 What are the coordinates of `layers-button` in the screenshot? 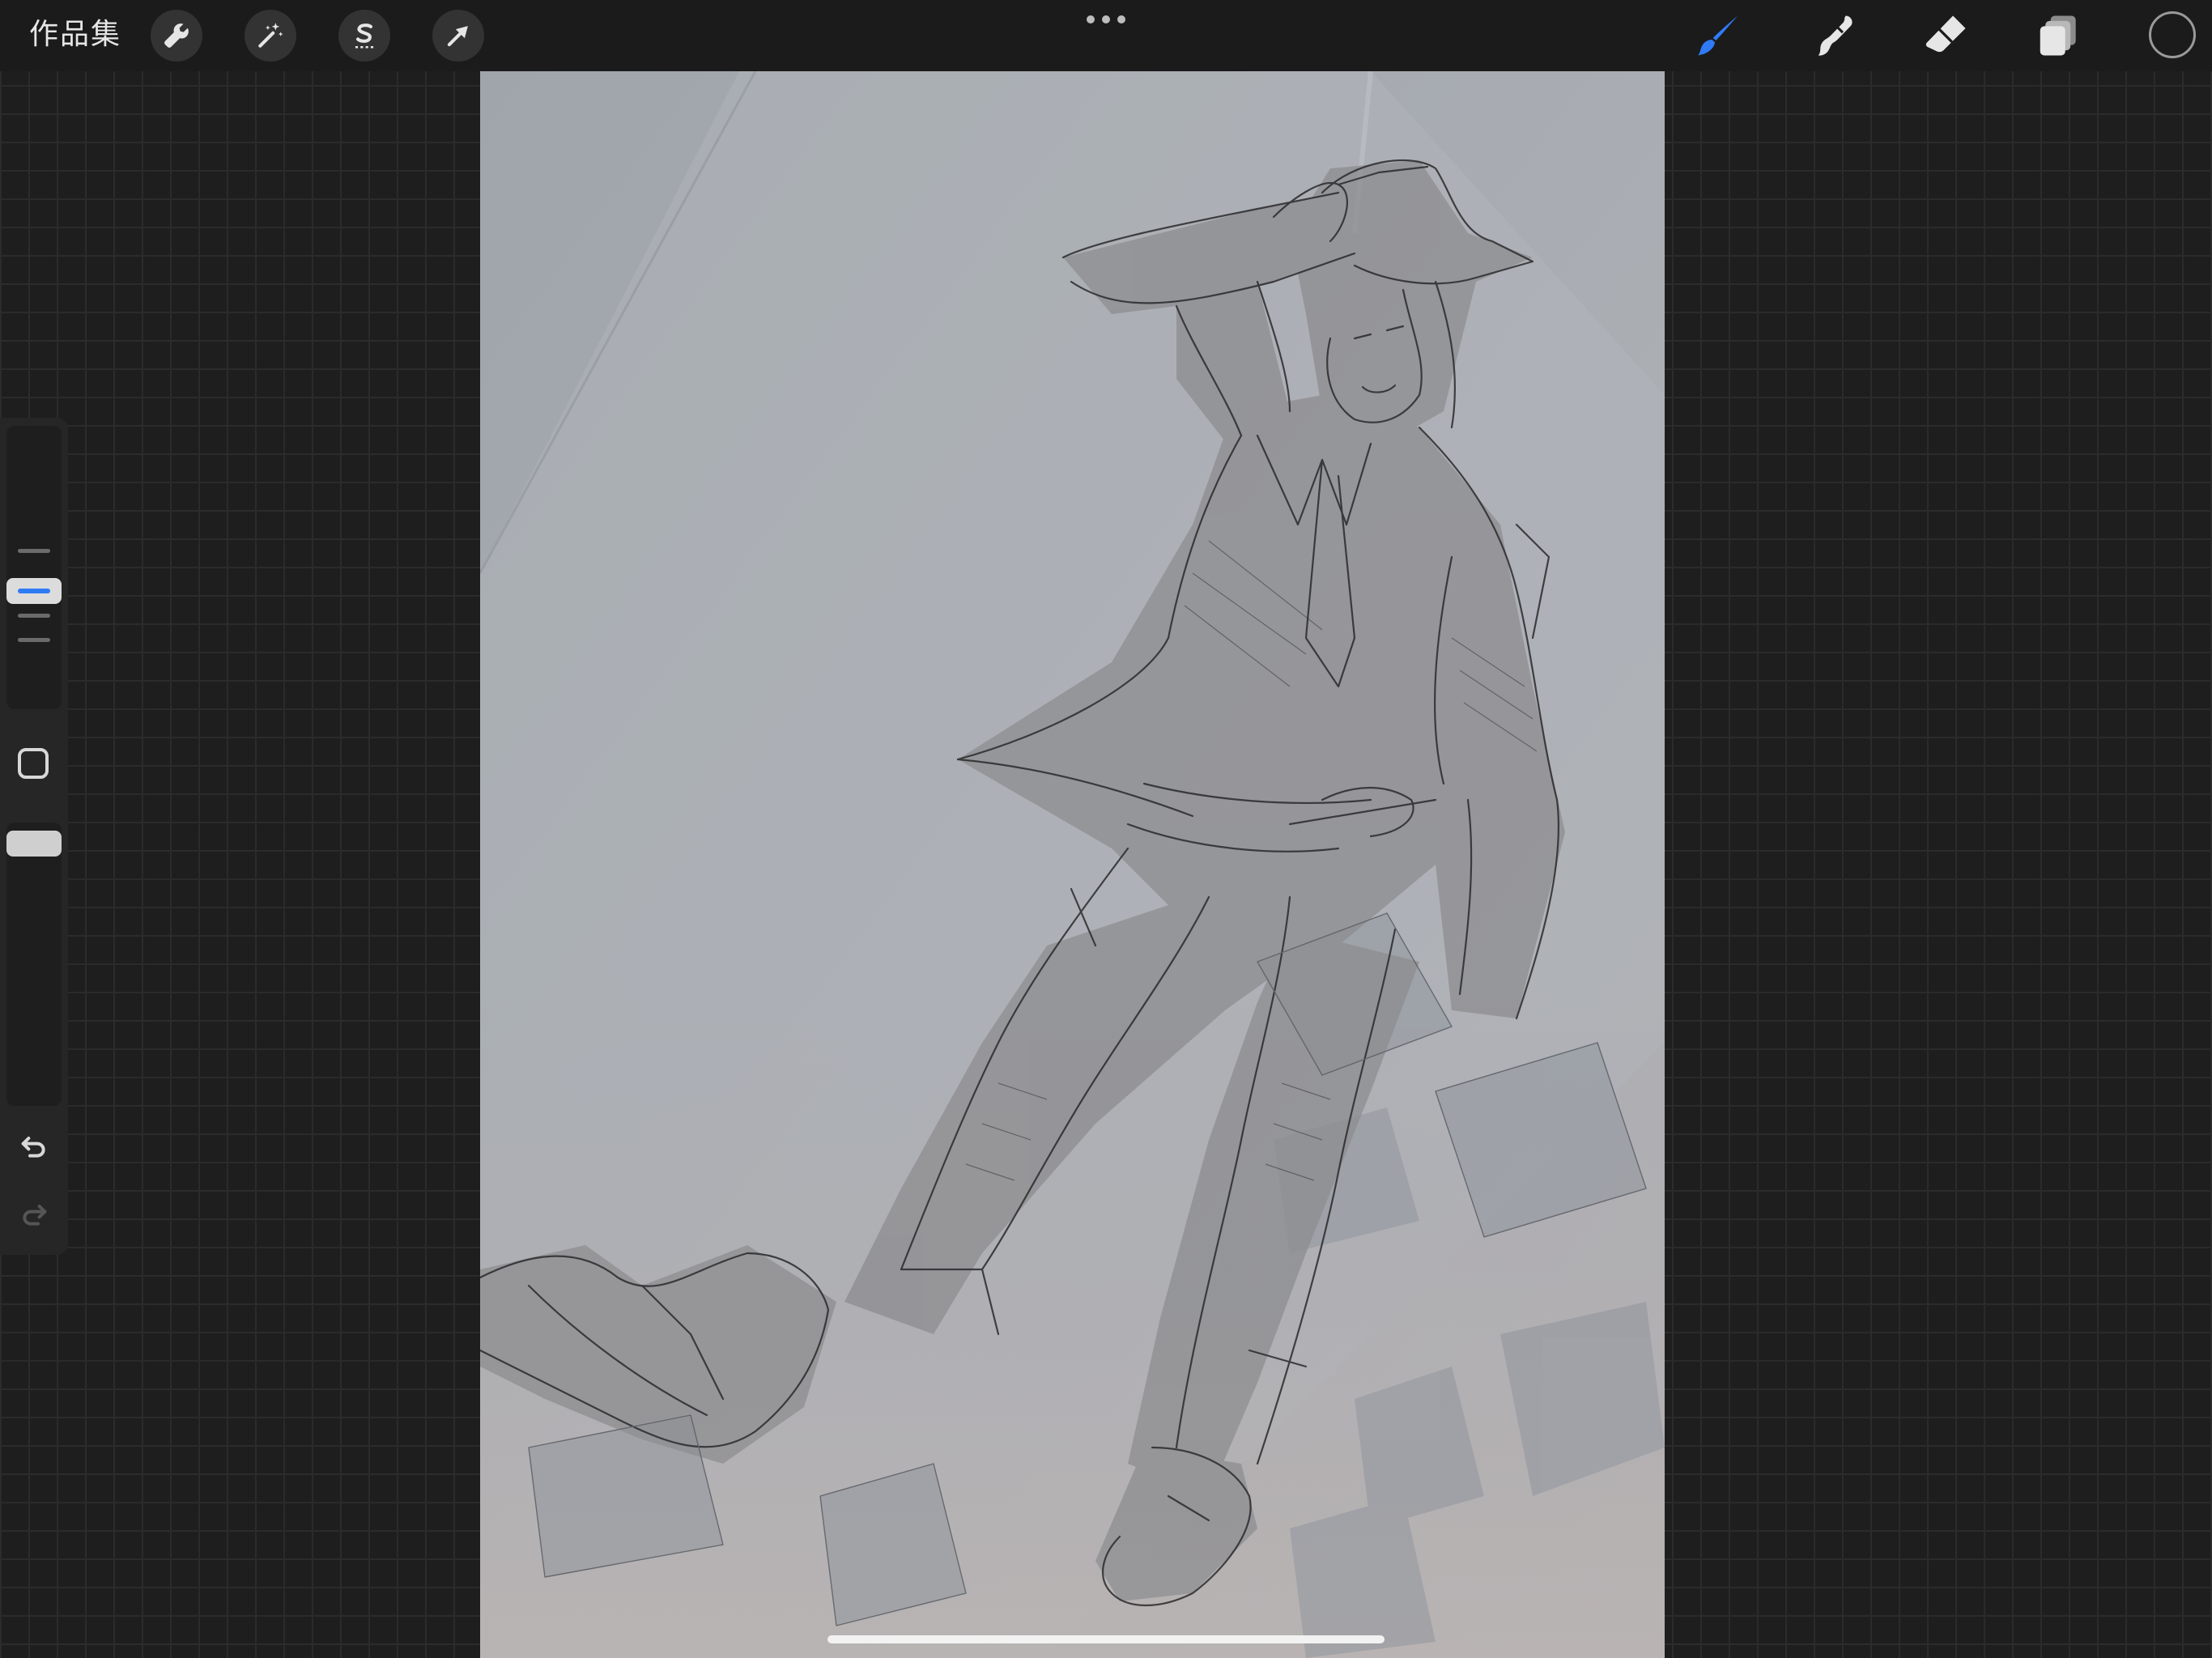 It's located at (2059, 35).